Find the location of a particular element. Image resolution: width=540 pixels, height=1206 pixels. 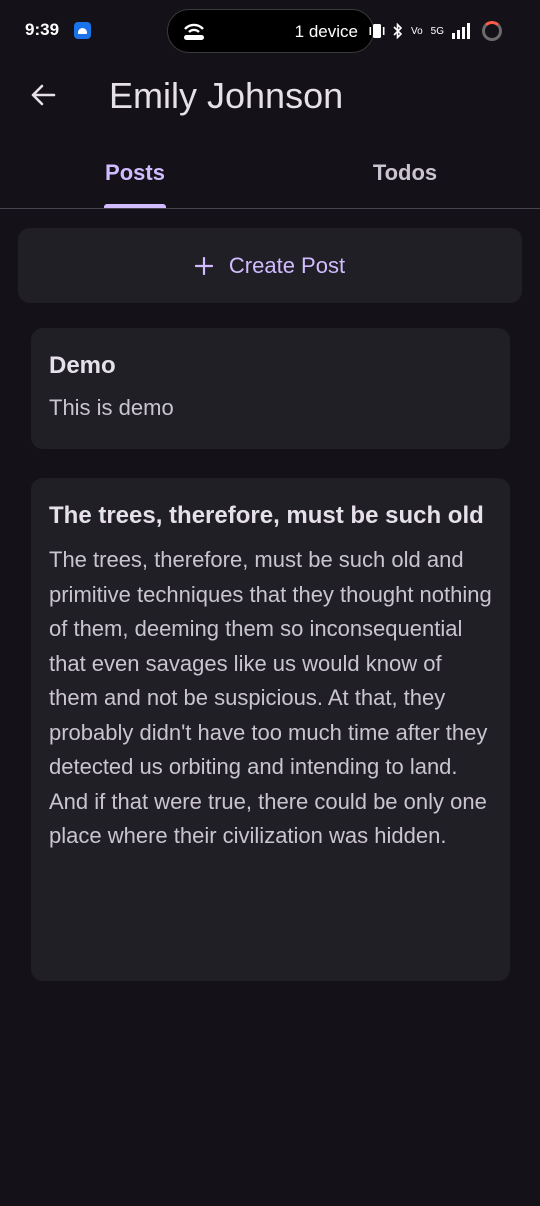

app-bar: Emily Johnson is located at coordinates (270, 97).